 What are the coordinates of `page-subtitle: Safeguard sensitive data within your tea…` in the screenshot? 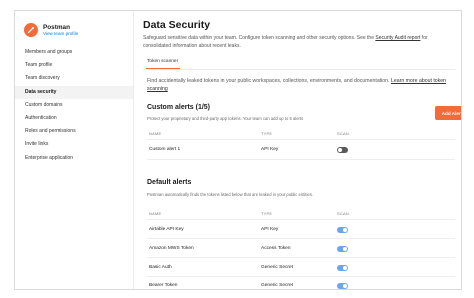 It's located at (293, 42).